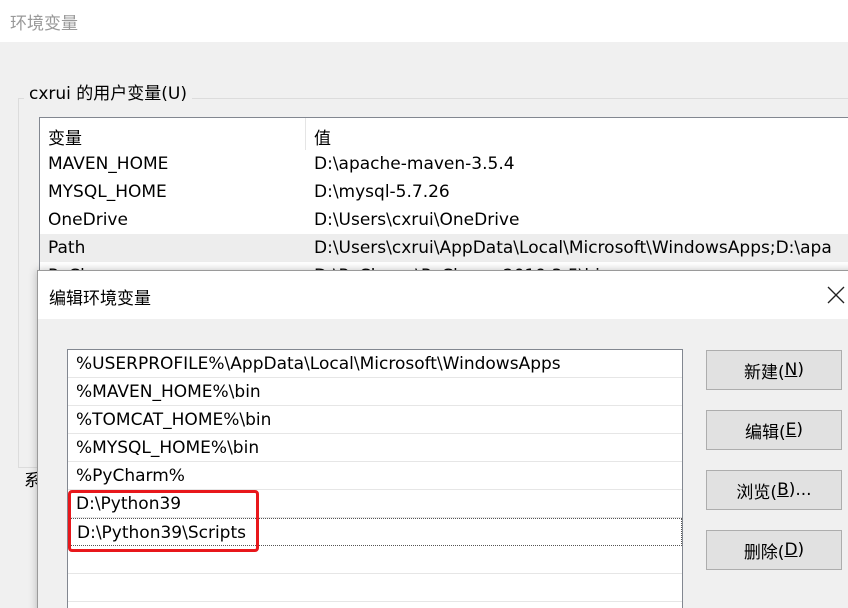  Describe the element at coordinates (174, 420) in the screenshot. I see `path-entry-text: %TOMCAT_HOME%\bin` at that location.